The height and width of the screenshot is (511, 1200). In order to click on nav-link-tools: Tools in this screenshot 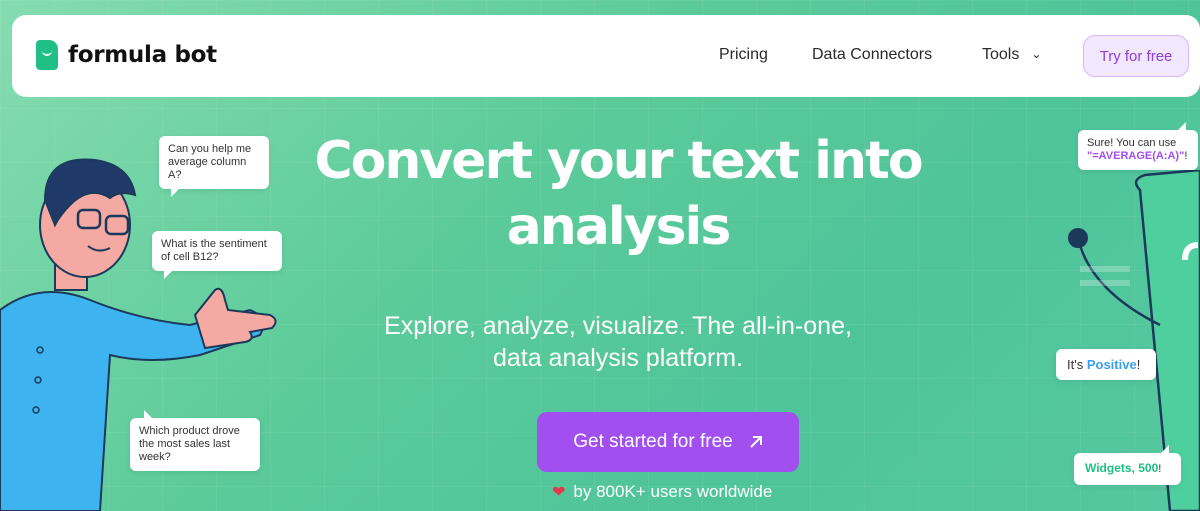, I will do `click(1001, 54)`.